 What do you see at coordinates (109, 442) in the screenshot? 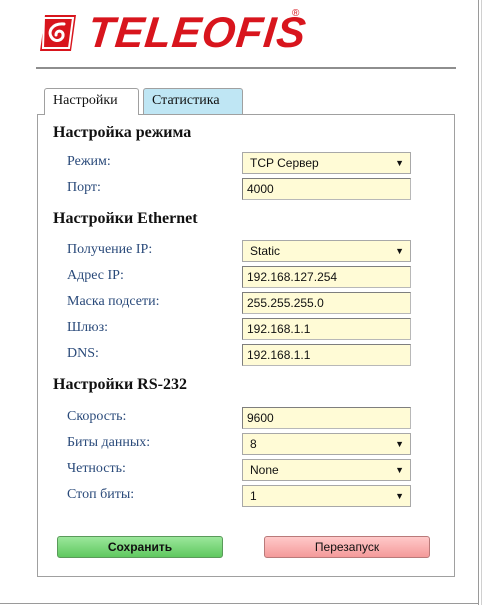
I see `data-bits-label: Биты данных:` at bounding box center [109, 442].